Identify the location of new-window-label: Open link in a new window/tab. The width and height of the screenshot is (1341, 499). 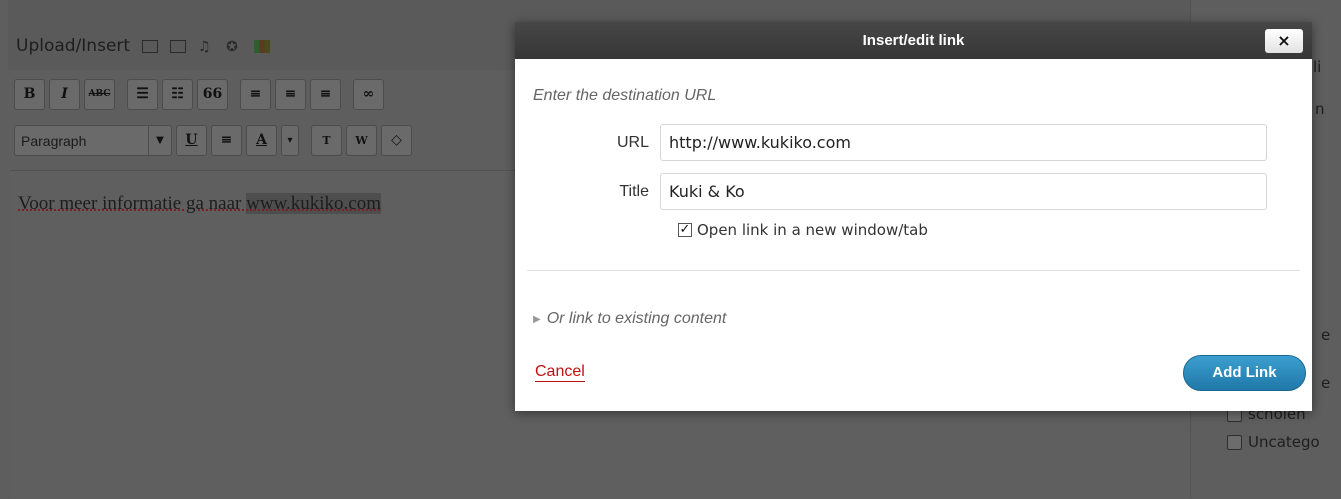
(812, 230).